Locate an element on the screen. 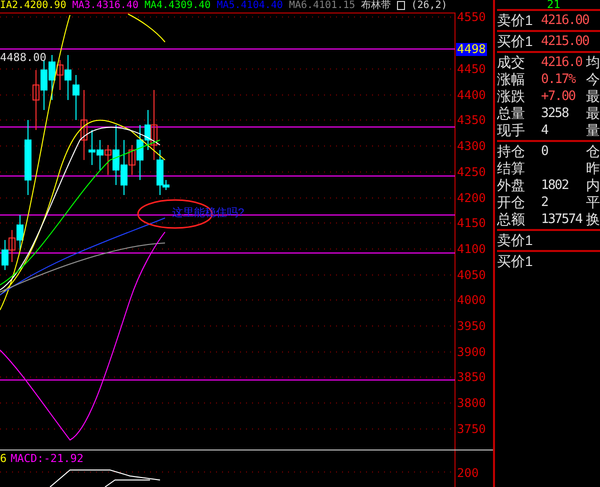 The image size is (600, 487). quote-value: +7.00 is located at coordinates (558, 96).